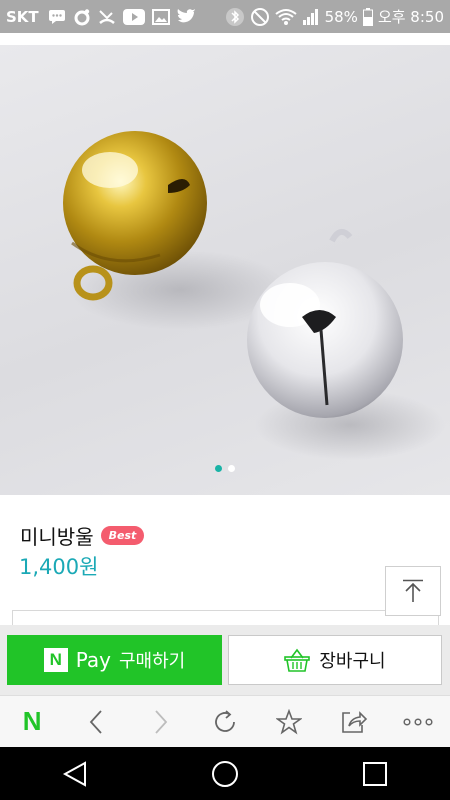 The image size is (450, 800). I want to click on naver-home-button: N, so click(32, 722).